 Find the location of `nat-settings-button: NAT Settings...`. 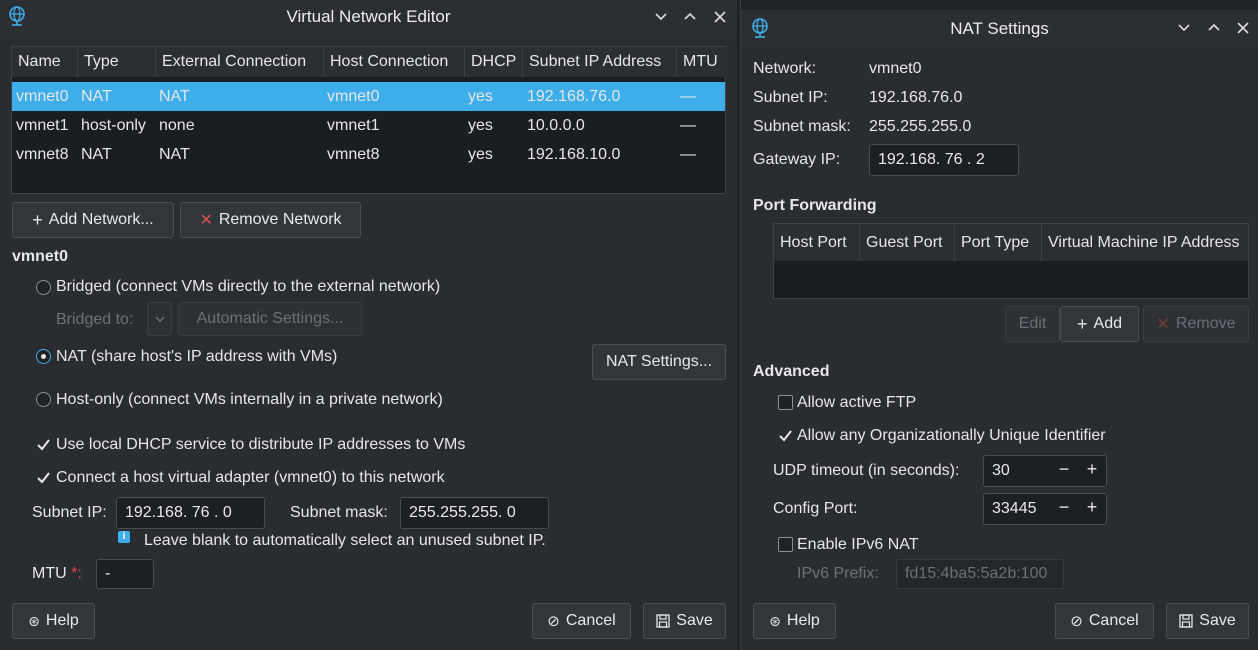

nat-settings-button: NAT Settings... is located at coordinates (659, 362).